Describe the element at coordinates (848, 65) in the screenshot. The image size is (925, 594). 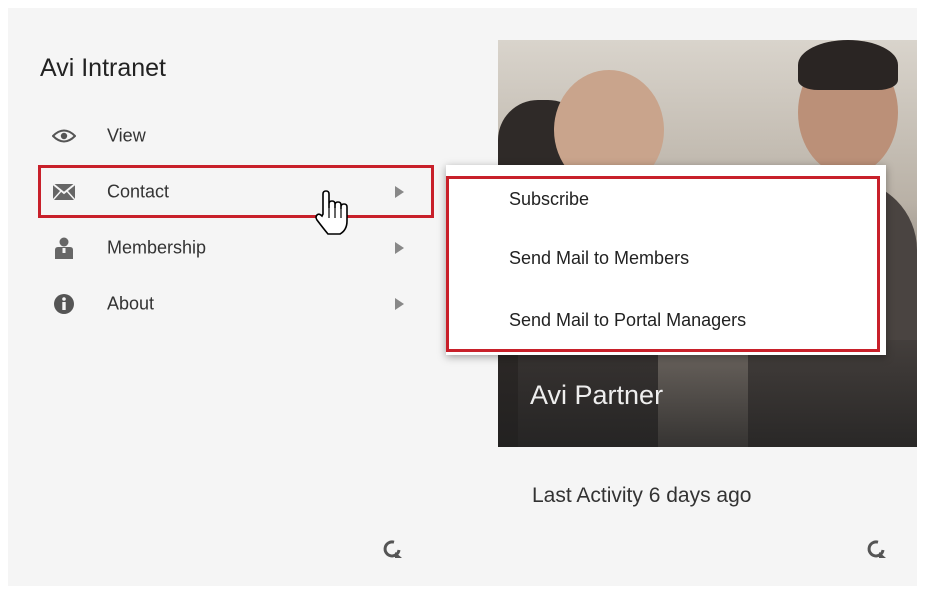
I see `hair-shape` at that location.